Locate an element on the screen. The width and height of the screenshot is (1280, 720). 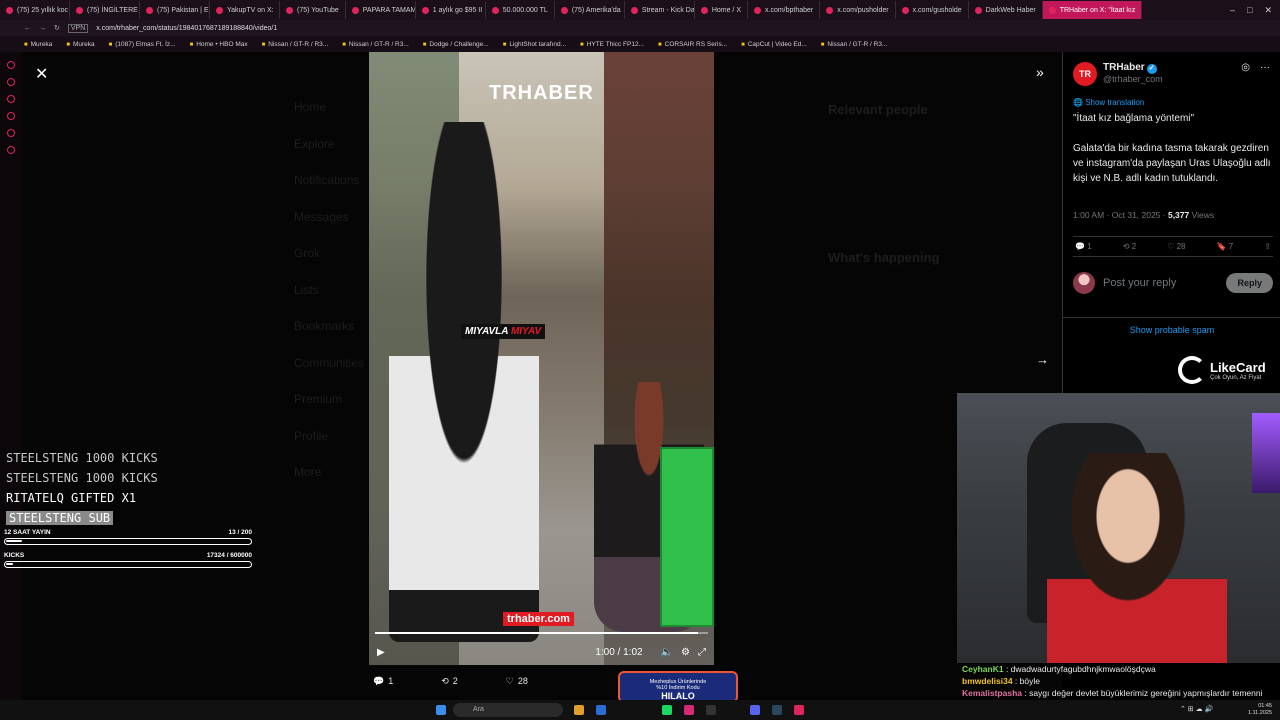
reply-action: 💬 1 is located at coordinates (383, 681).